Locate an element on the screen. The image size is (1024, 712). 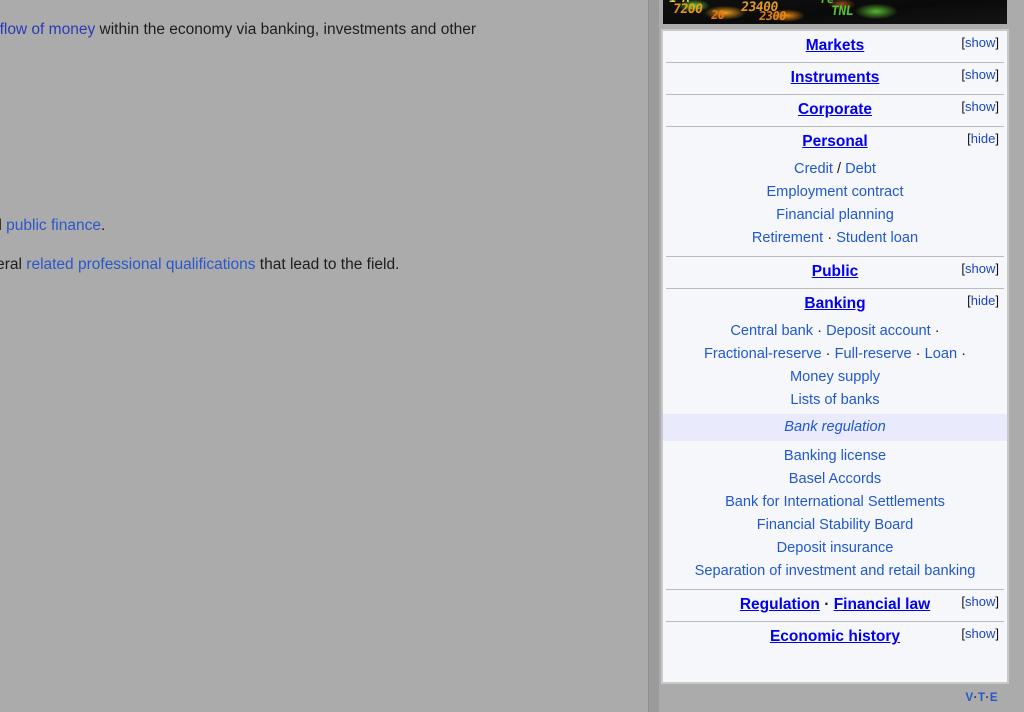
navbox-group-title: Personal is located at coordinates (834, 142).